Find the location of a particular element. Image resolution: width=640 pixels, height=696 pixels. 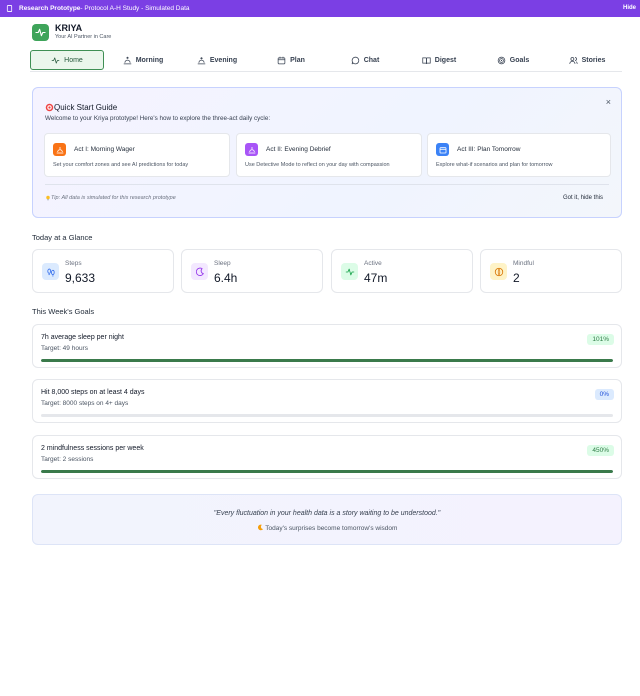

tab-label: Plan is located at coordinates (297, 60).